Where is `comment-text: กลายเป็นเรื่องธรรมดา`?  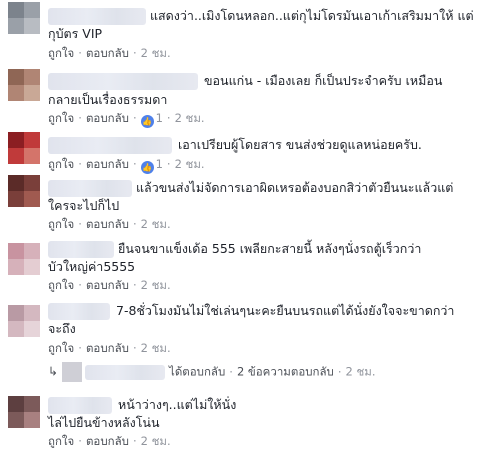
comment-text: กลายเป็นเรื่องธรรมดา is located at coordinates (108, 99).